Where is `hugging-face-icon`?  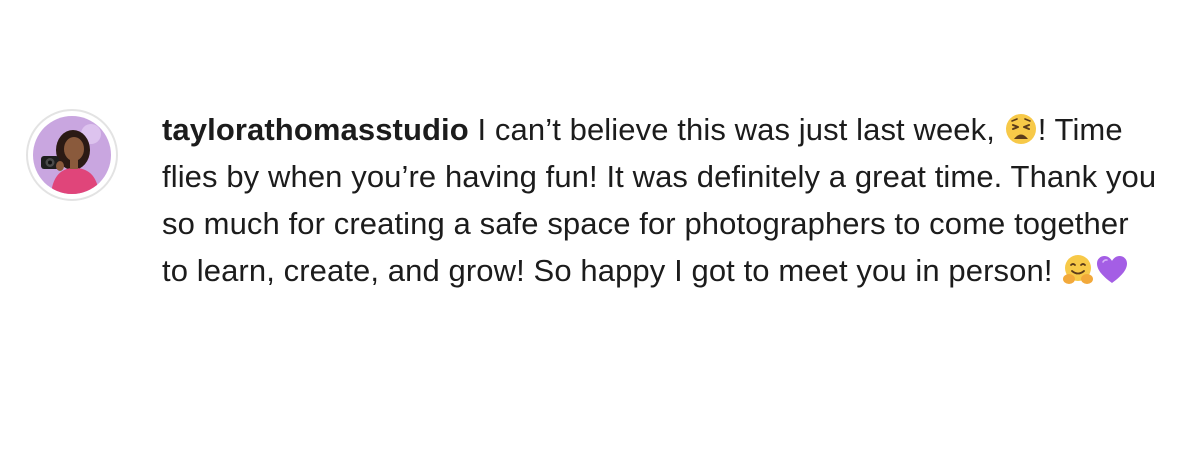
hugging-face-icon is located at coordinates (1078, 269).